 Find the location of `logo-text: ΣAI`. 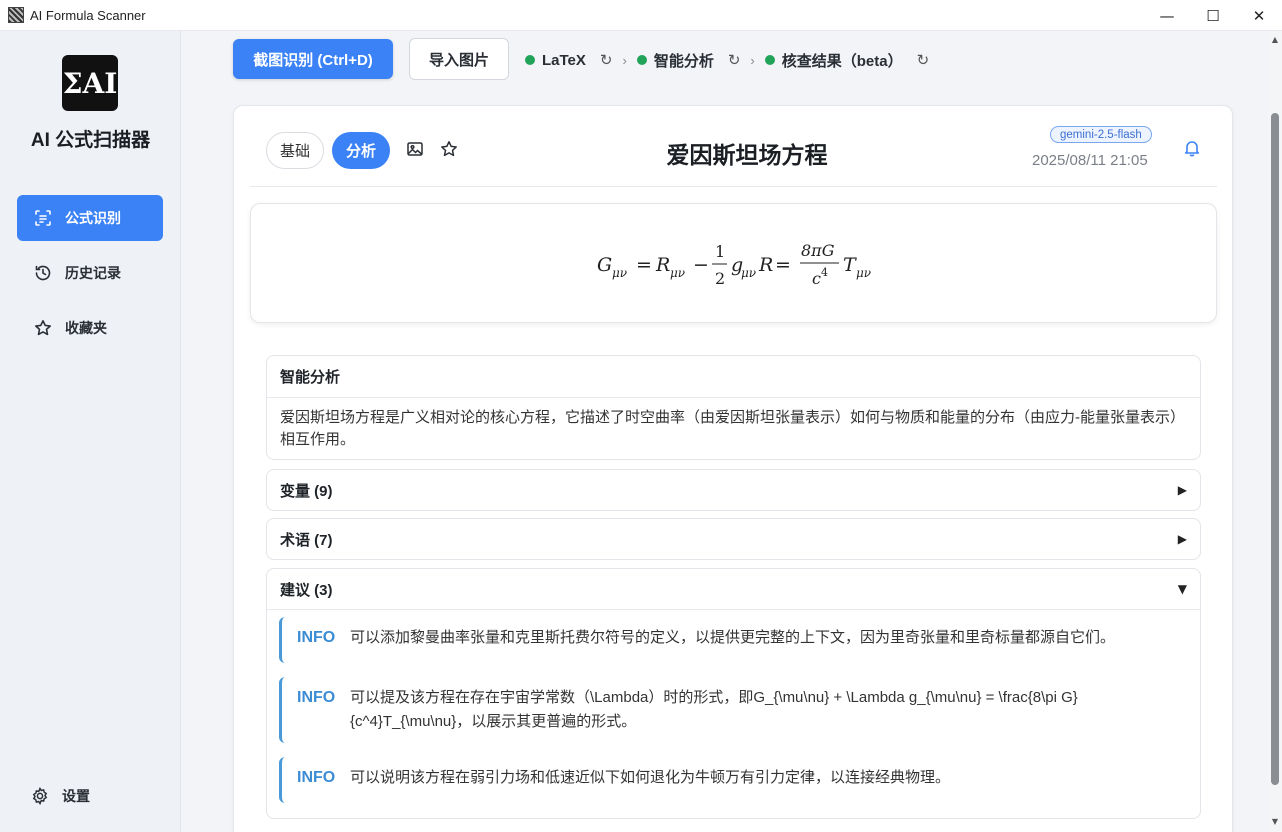

logo-text: ΣAI is located at coordinates (90, 83).